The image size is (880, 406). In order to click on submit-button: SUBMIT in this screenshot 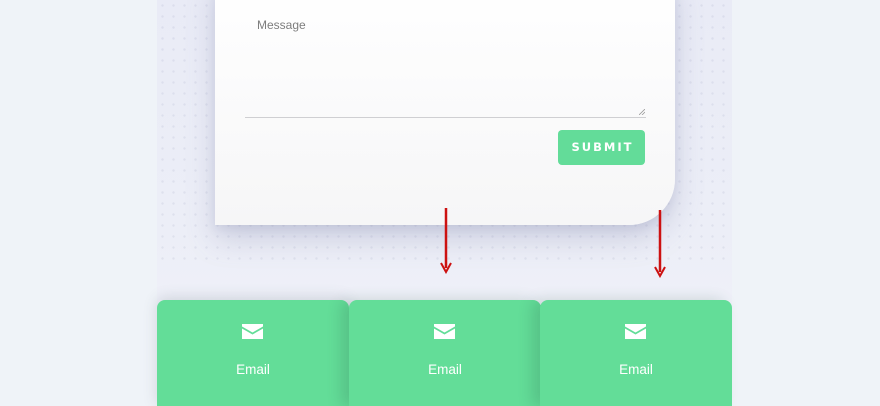, I will do `click(601, 147)`.